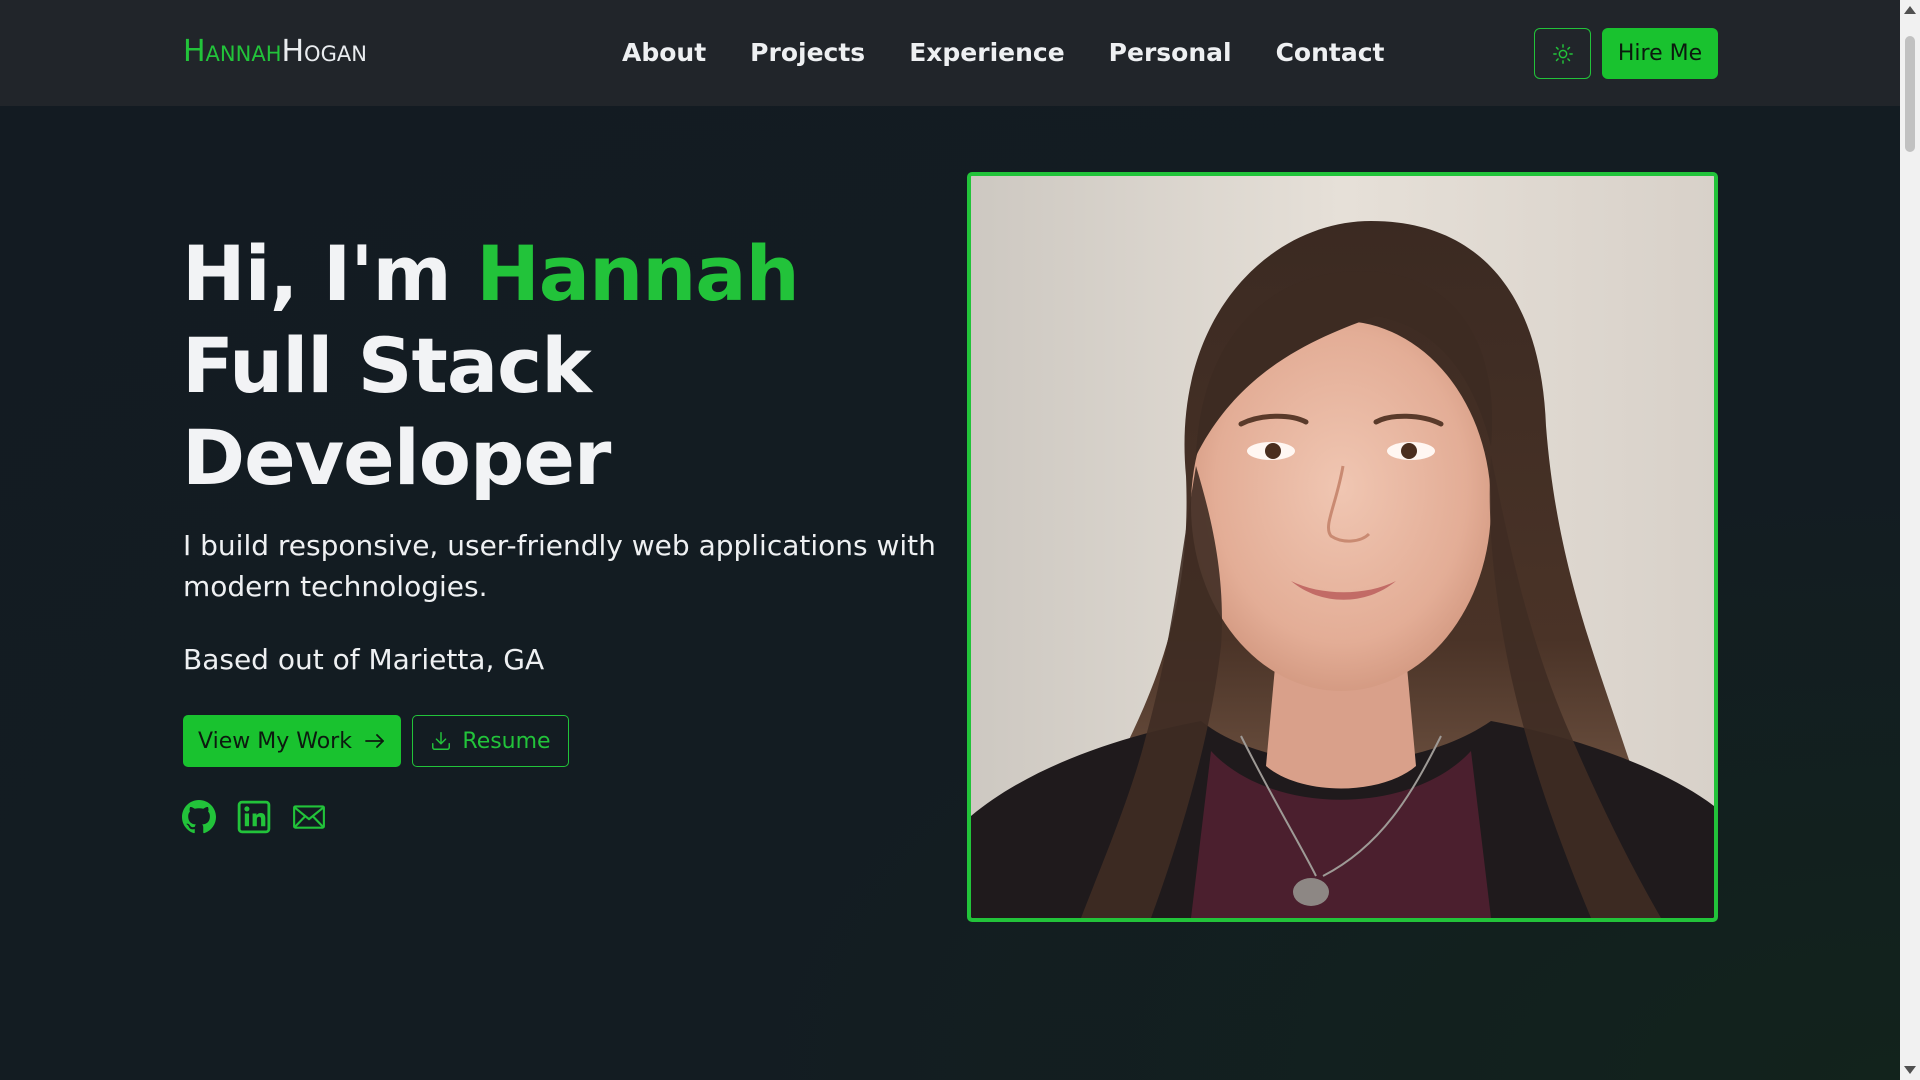 This screenshot has height=1080, width=1920. What do you see at coordinates (441, 741) in the screenshot?
I see `download-icon` at bounding box center [441, 741].